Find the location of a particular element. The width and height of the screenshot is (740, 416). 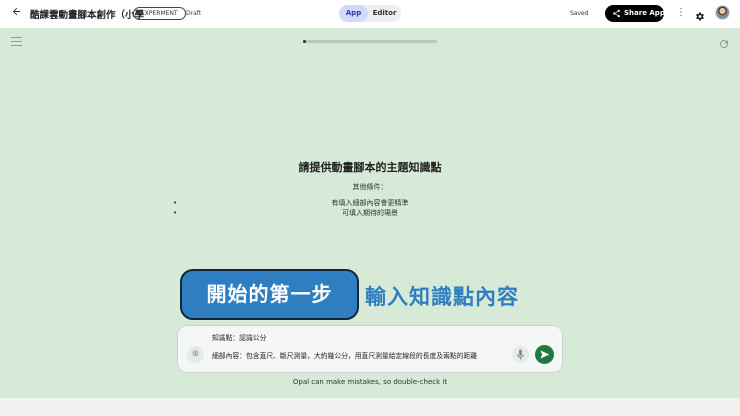

footer-strip is located at coordinates (370, 407).